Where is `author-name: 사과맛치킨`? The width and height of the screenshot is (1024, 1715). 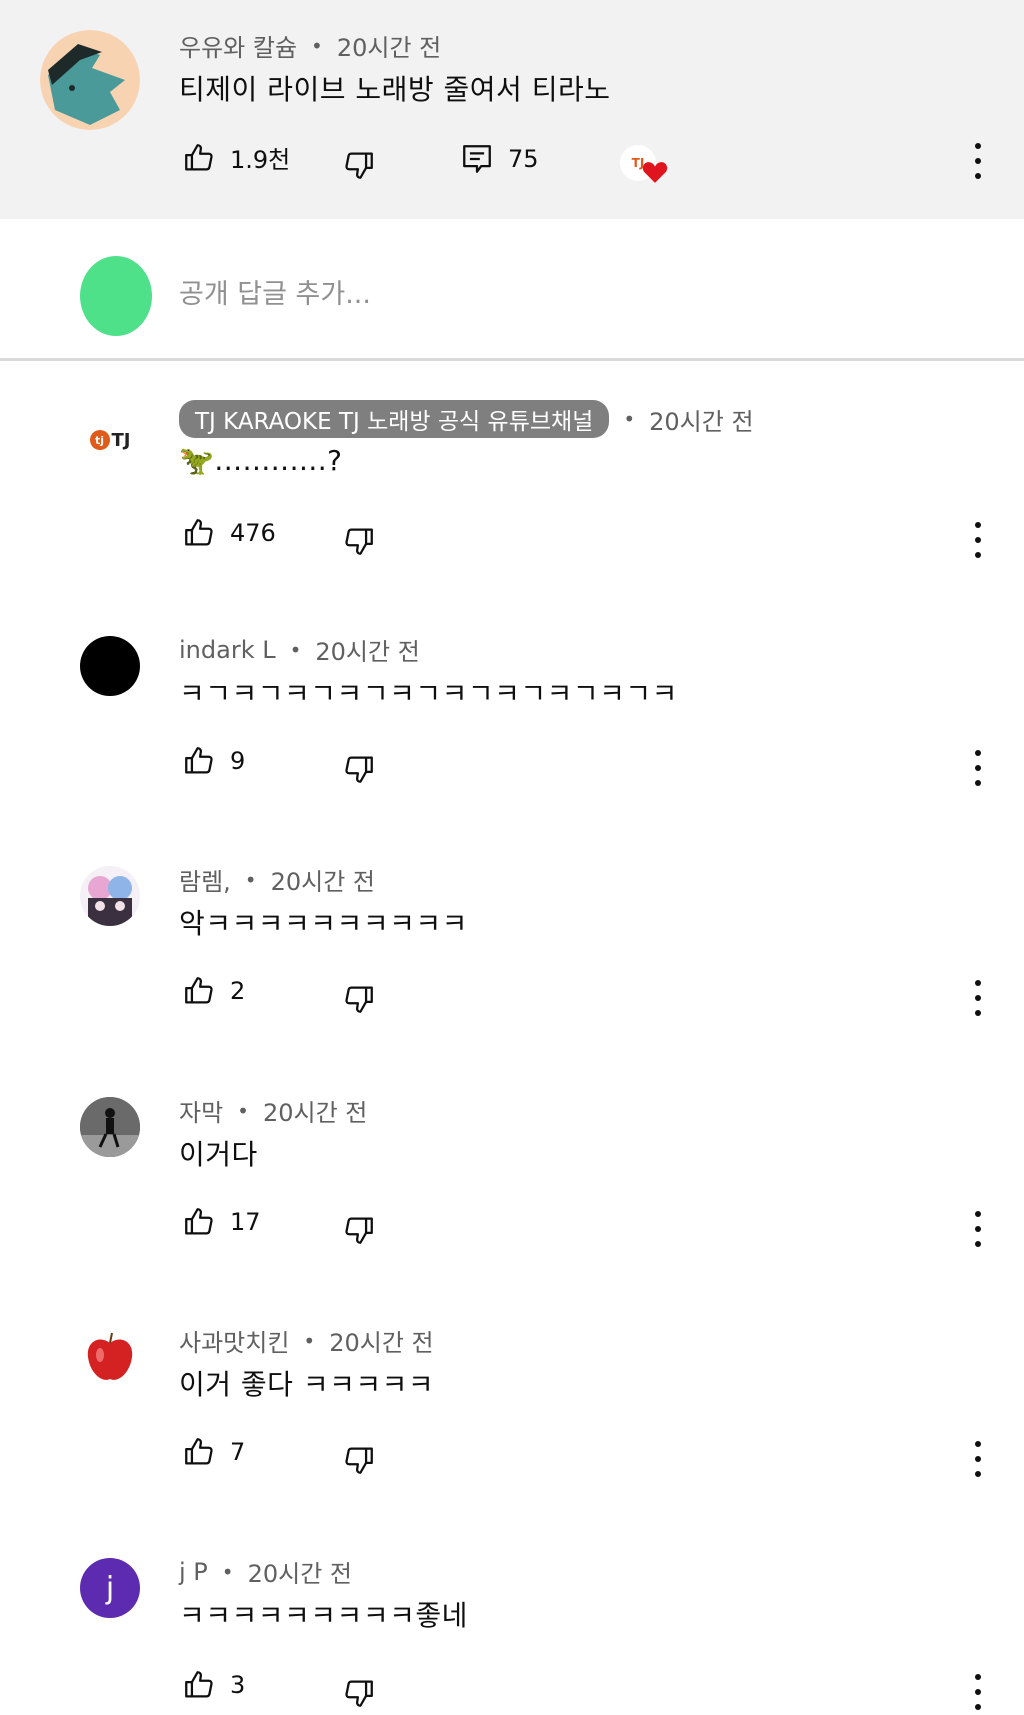 author-name: 사과맛치킨 is located at coordinates (234, 1340).